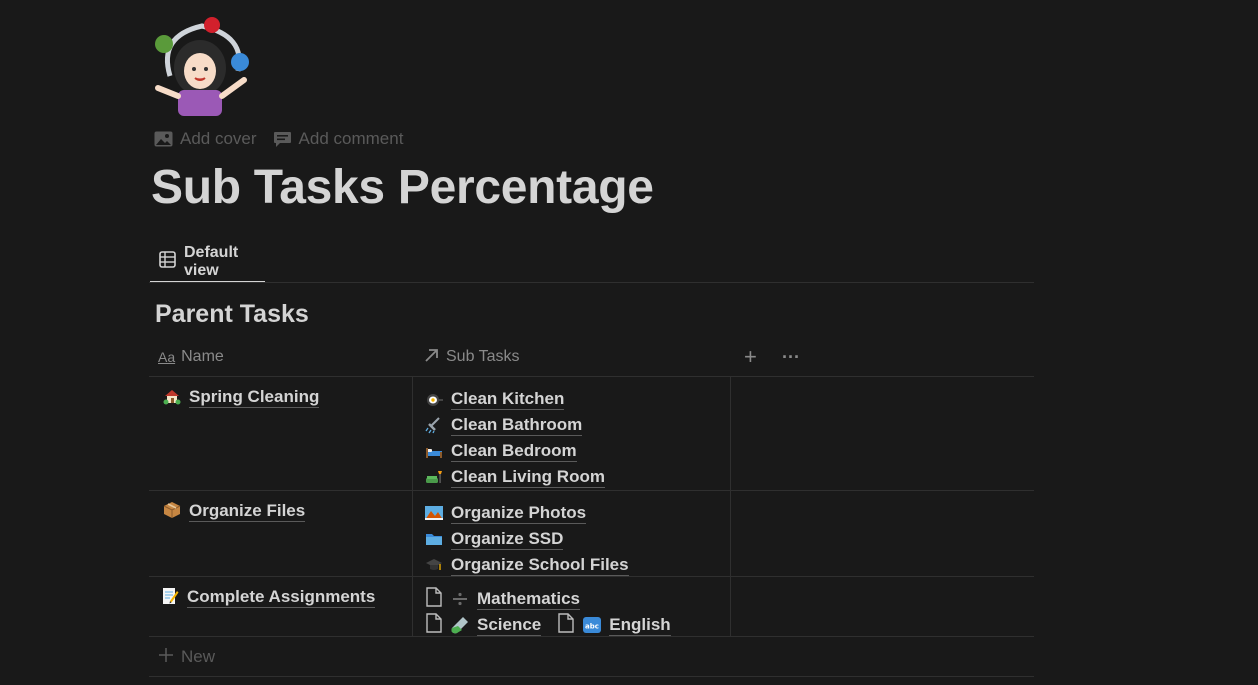 Image resolution: width=1258 pixels, height=685 pixels. Describe the element at coordinates (508, 399) in the screenshot. I see `sub-task-link: Clean Kitchen` at that location.